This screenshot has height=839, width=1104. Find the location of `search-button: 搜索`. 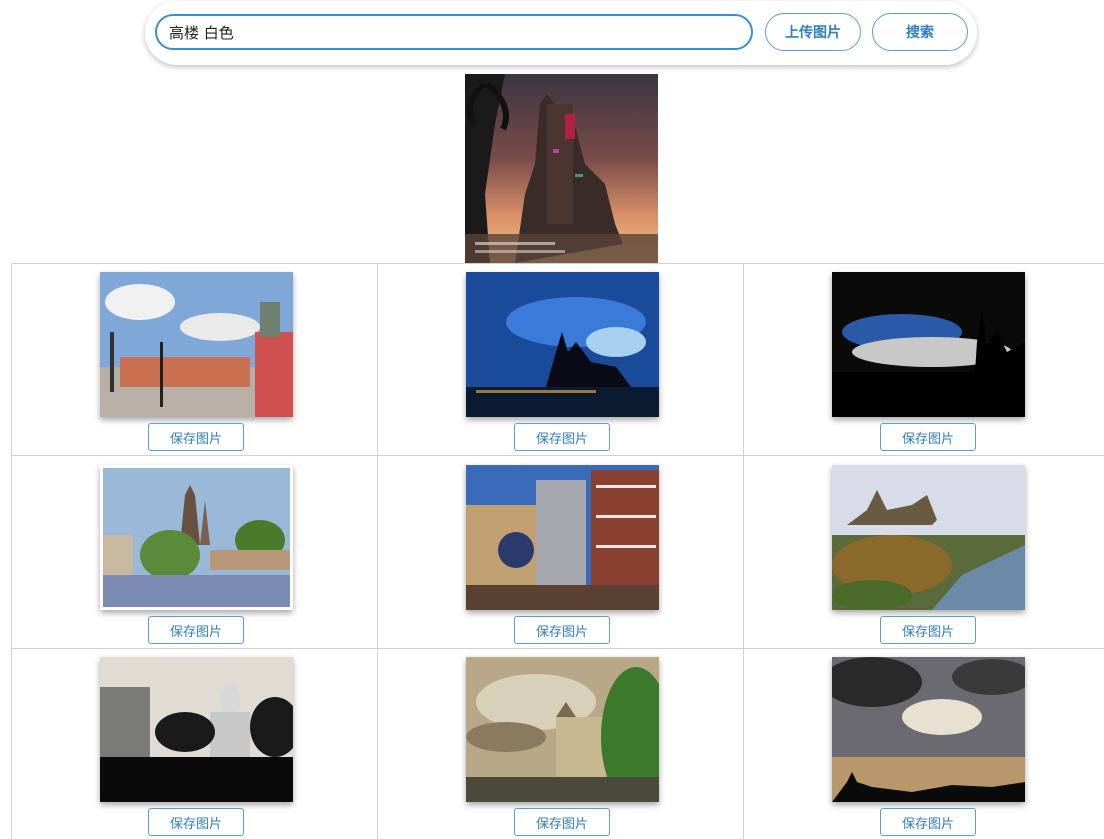

search-button: 搜索 is located at coordinates (920, 32).